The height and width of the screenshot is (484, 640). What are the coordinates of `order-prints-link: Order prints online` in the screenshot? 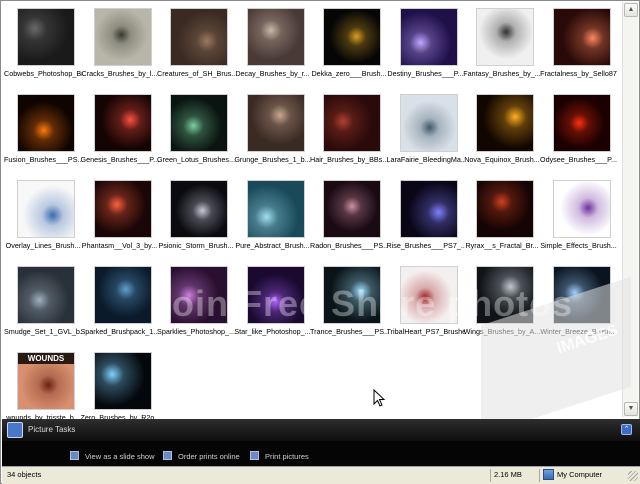 It's located at (201, 456).